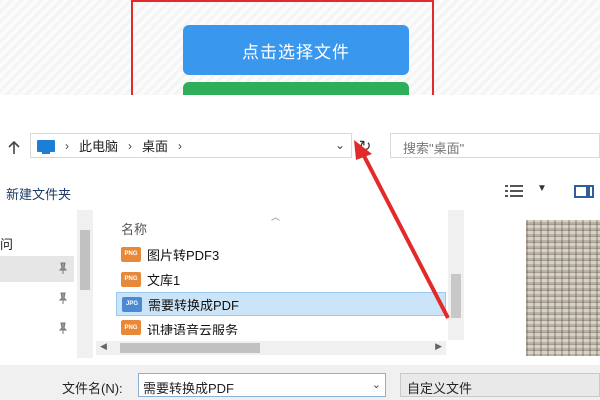  Describe the element at coordinates (300, 188) in the screenshot. I see `toolbar: 新建文件夹 ▼` at that location.